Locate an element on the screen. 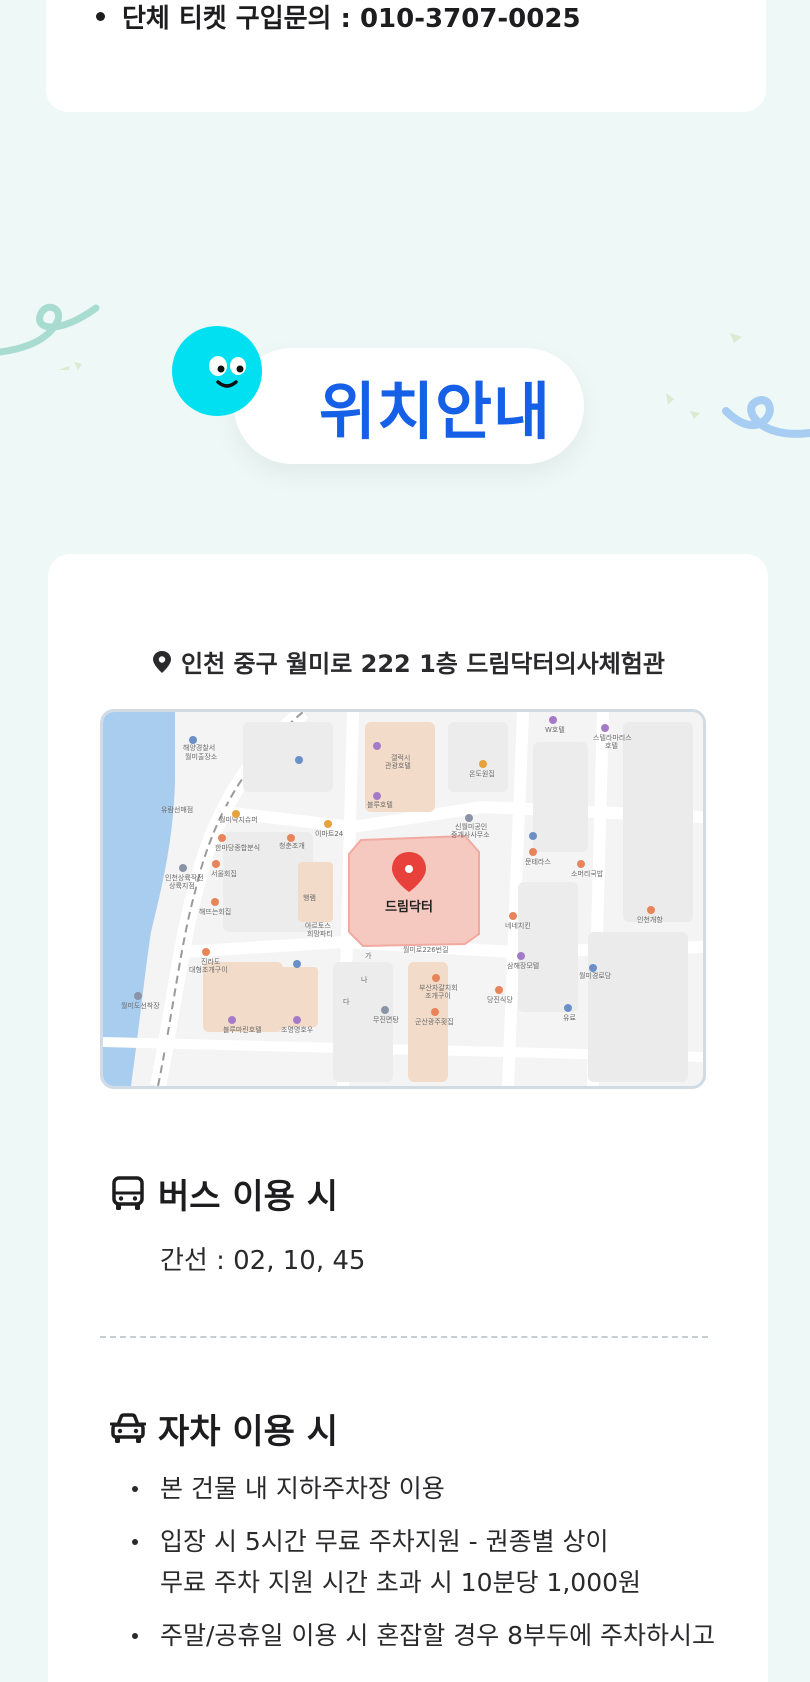  svg-text: 유람선매점 is located at coordinates (177, 809).